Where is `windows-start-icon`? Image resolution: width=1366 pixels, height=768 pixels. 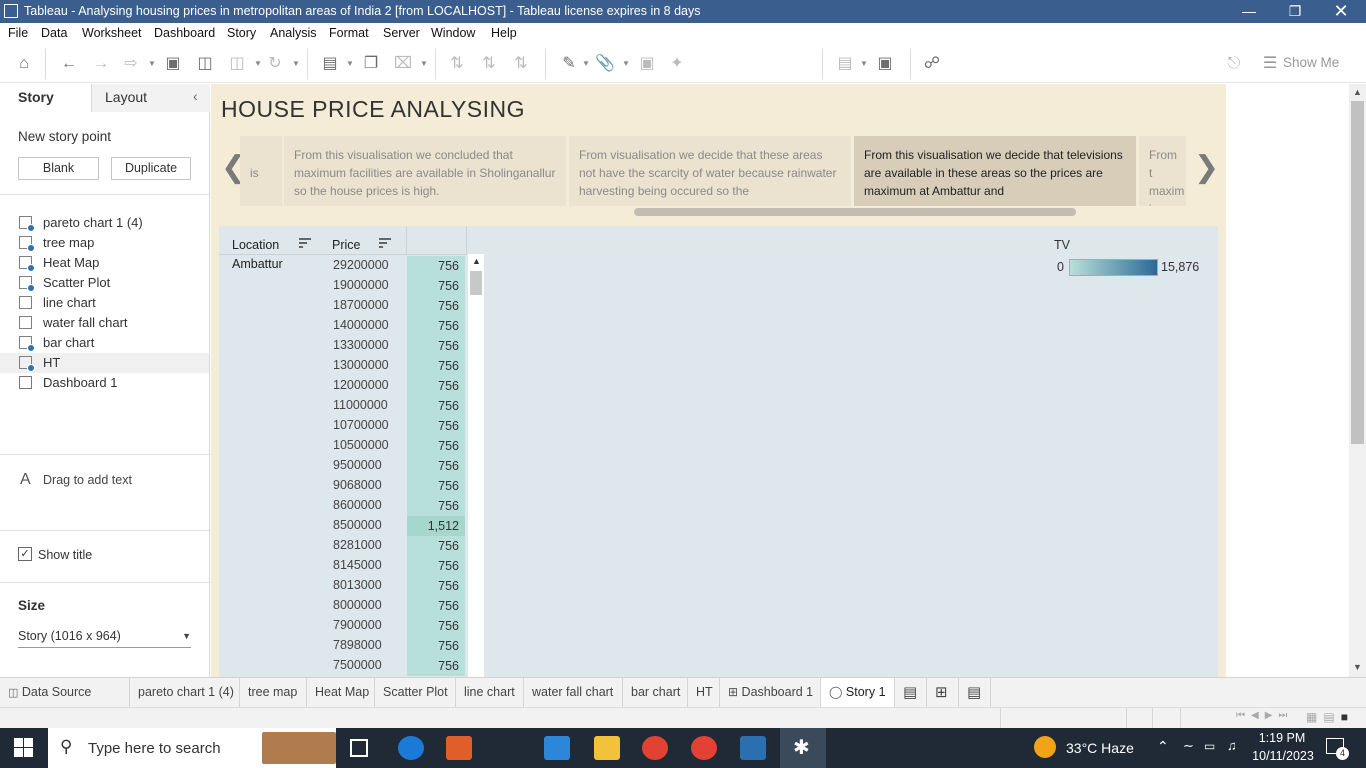 windows-start-icon is located at coordinates (24, 748).